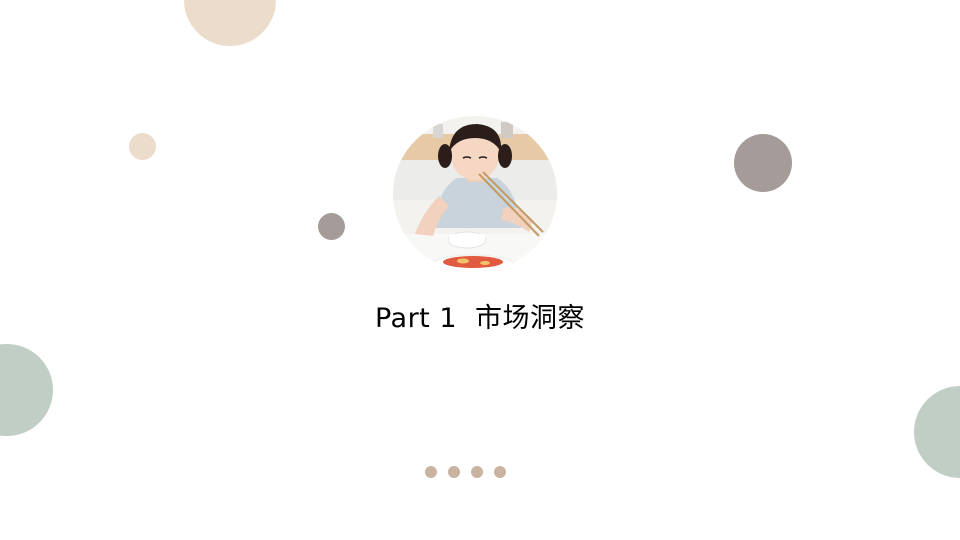 The height and width of the screenshot is (540, 960). Describe the element at coordinates (475, 194) in the screenshot. I see `photo-girl-eating` at that location.